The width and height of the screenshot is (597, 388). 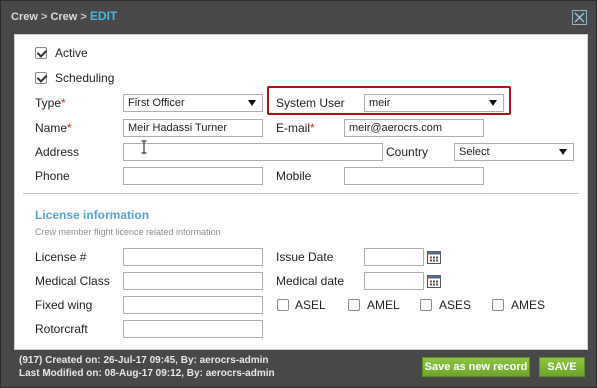 I want to click on rotorcraft-input, so click(x=193, y=329).